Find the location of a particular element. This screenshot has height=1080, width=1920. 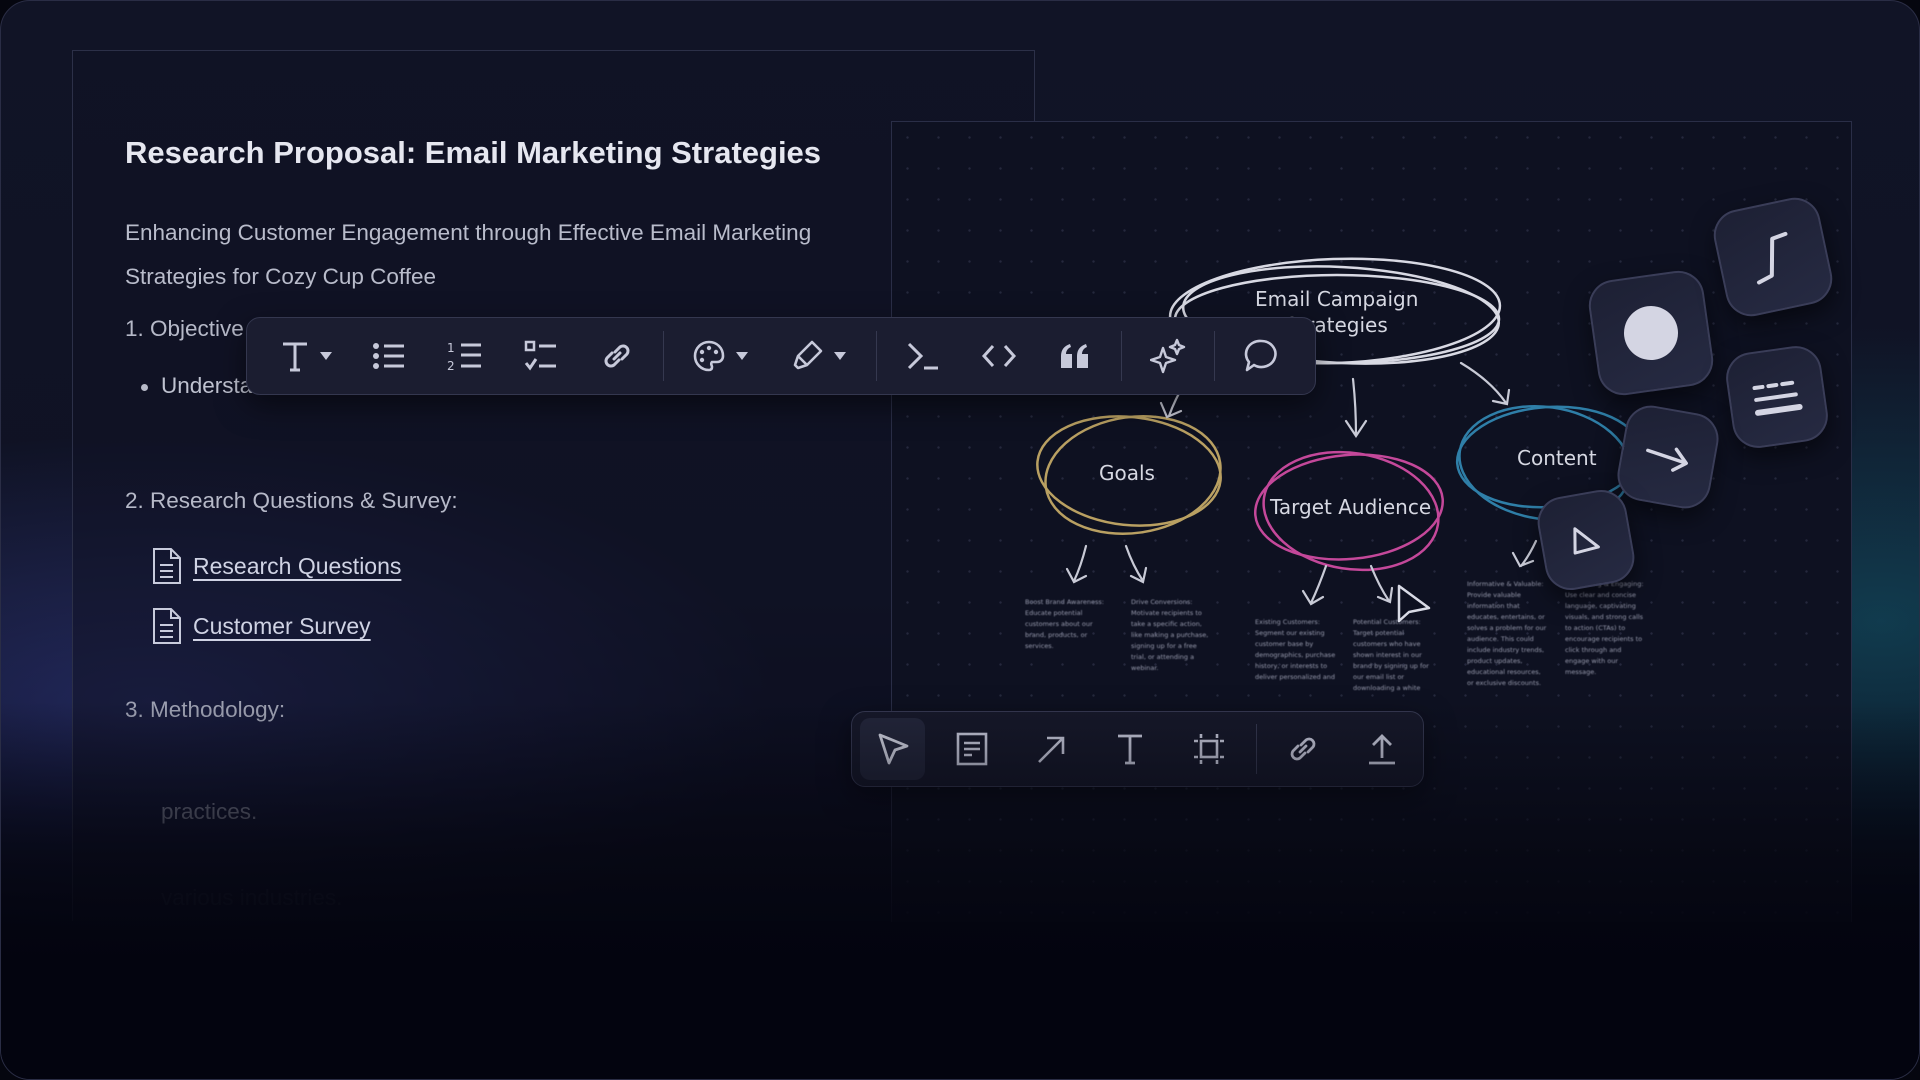

upload-icon is located at coordinates (1382, 749).